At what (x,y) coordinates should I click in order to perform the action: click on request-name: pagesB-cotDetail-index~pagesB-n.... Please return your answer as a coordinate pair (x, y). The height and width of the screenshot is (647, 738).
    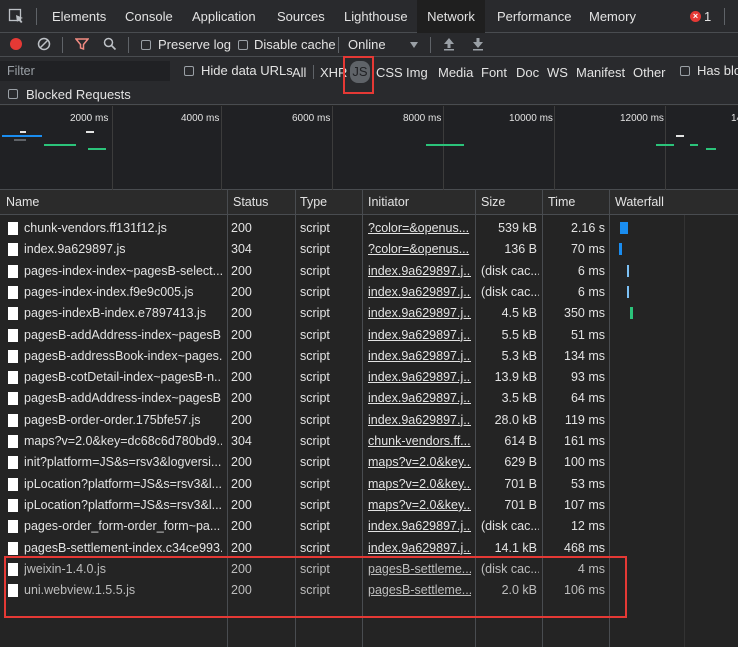
    Looking at the image, I should click on (123, 377).